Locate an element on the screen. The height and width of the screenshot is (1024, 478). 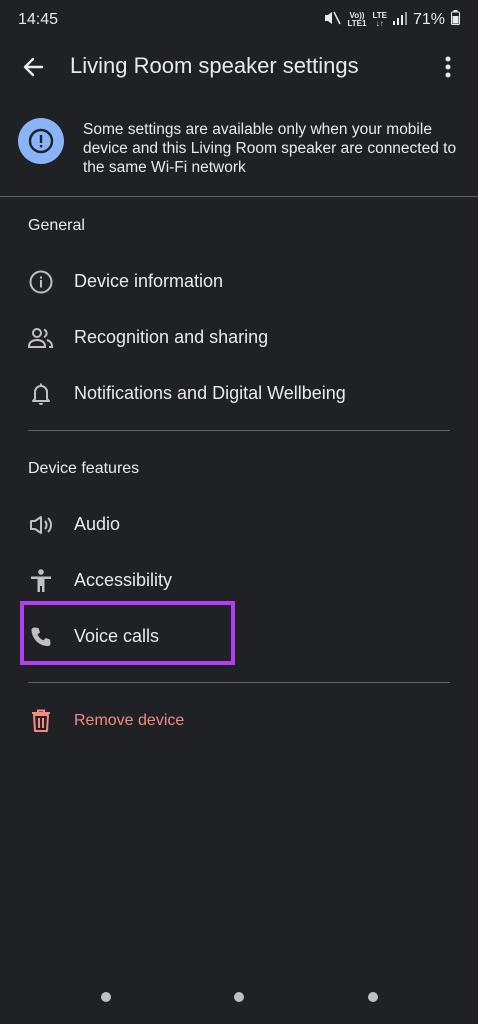
info-icon is located at coordinates (41, 282).